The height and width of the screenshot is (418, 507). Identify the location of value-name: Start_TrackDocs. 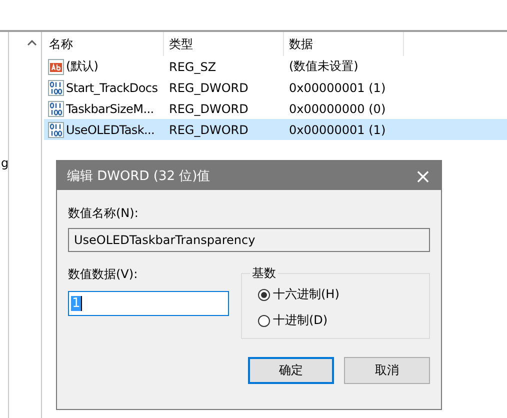
(112, 87).